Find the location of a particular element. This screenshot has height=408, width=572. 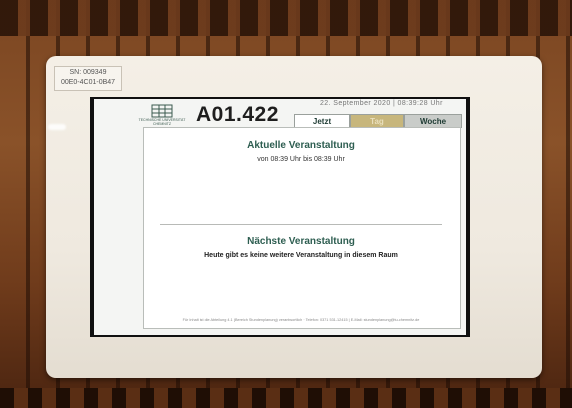

light-reflection is located at coordinates (57, 127).